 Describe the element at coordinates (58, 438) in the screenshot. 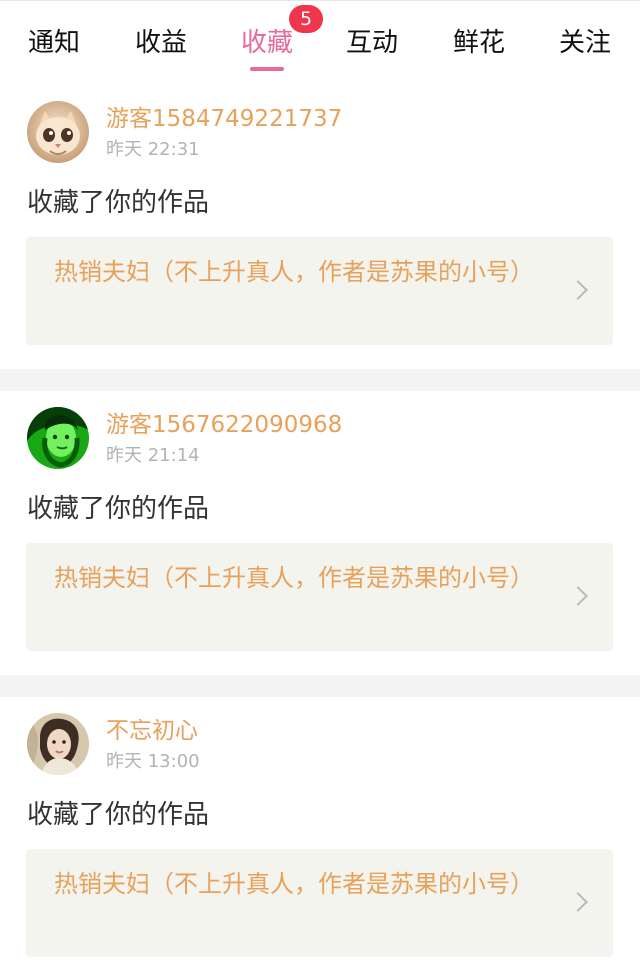

I see `green-portrait-avatar-icon` at that location.